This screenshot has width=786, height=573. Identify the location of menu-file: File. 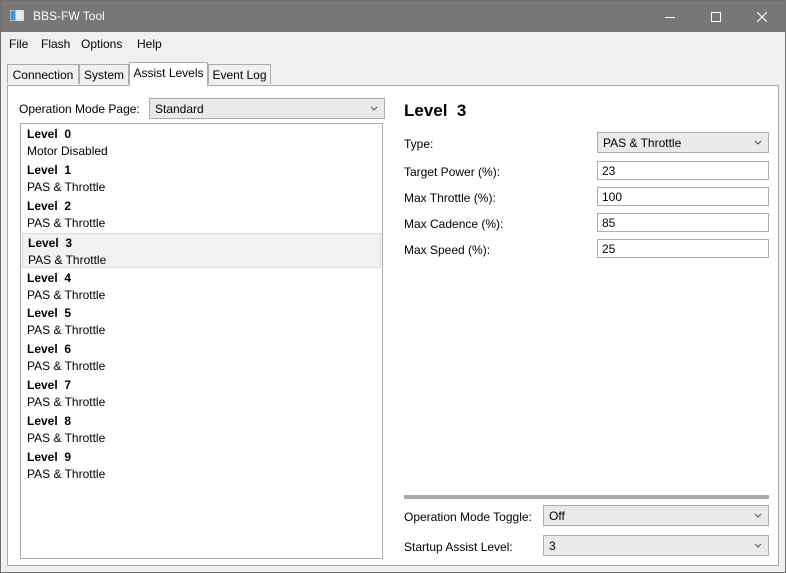
(18, 44).